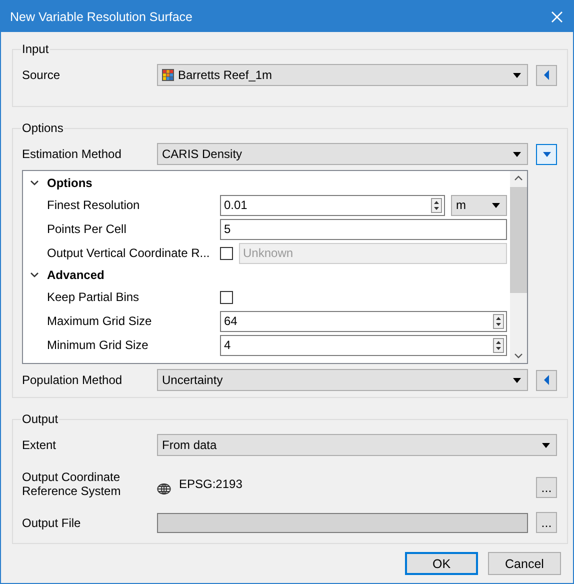 This screenshot has height=584, width=574. What do you see at coordinates (93, 297) in the screenshot?
I see `property-label: Keep Partial Bins` at bounding box center [93, 297].